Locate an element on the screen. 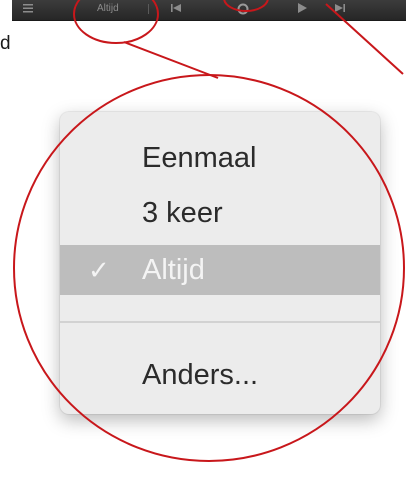 The image size is (406, 482). menu-item-label: Altijd is located at coordinates (173, 270).